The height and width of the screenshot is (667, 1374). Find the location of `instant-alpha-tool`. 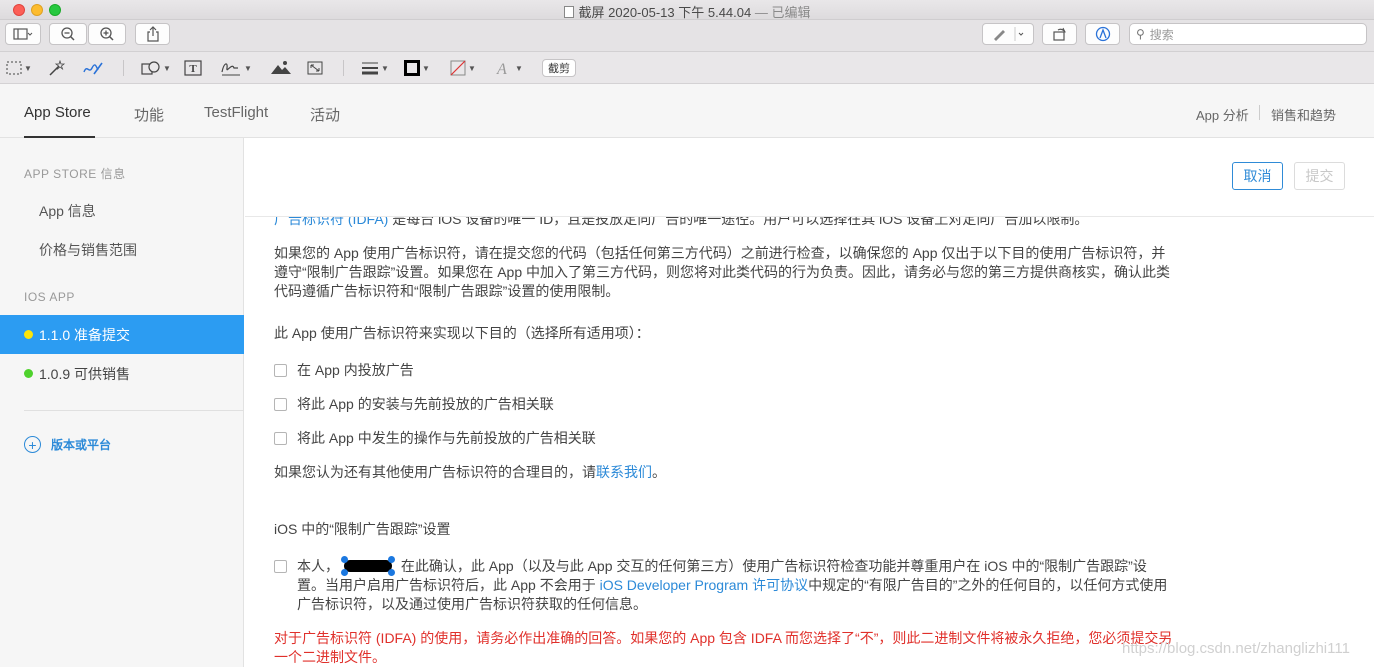

instant-alpha-tool is located at coordinates (57, 68).